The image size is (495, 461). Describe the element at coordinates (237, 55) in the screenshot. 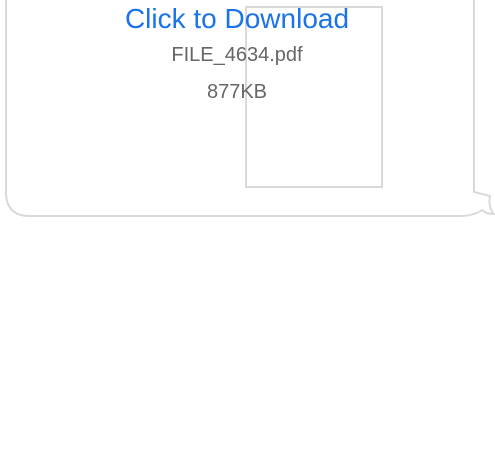

I see `file-name: FILE_4634.pdf` at that location.